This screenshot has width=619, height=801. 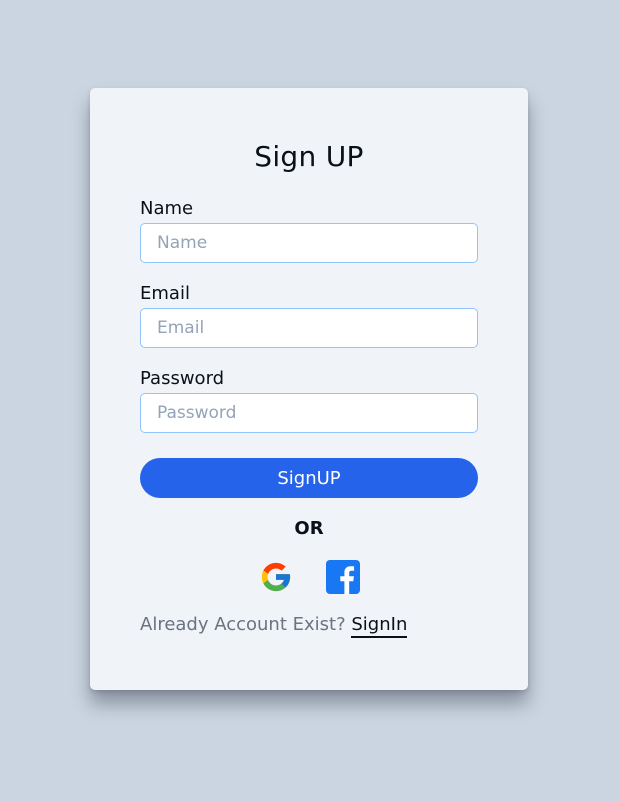 What do you see at coordinates (309, 528) in the screenshot?
I see `or-divider: OR` at bounding box center [309, 528].